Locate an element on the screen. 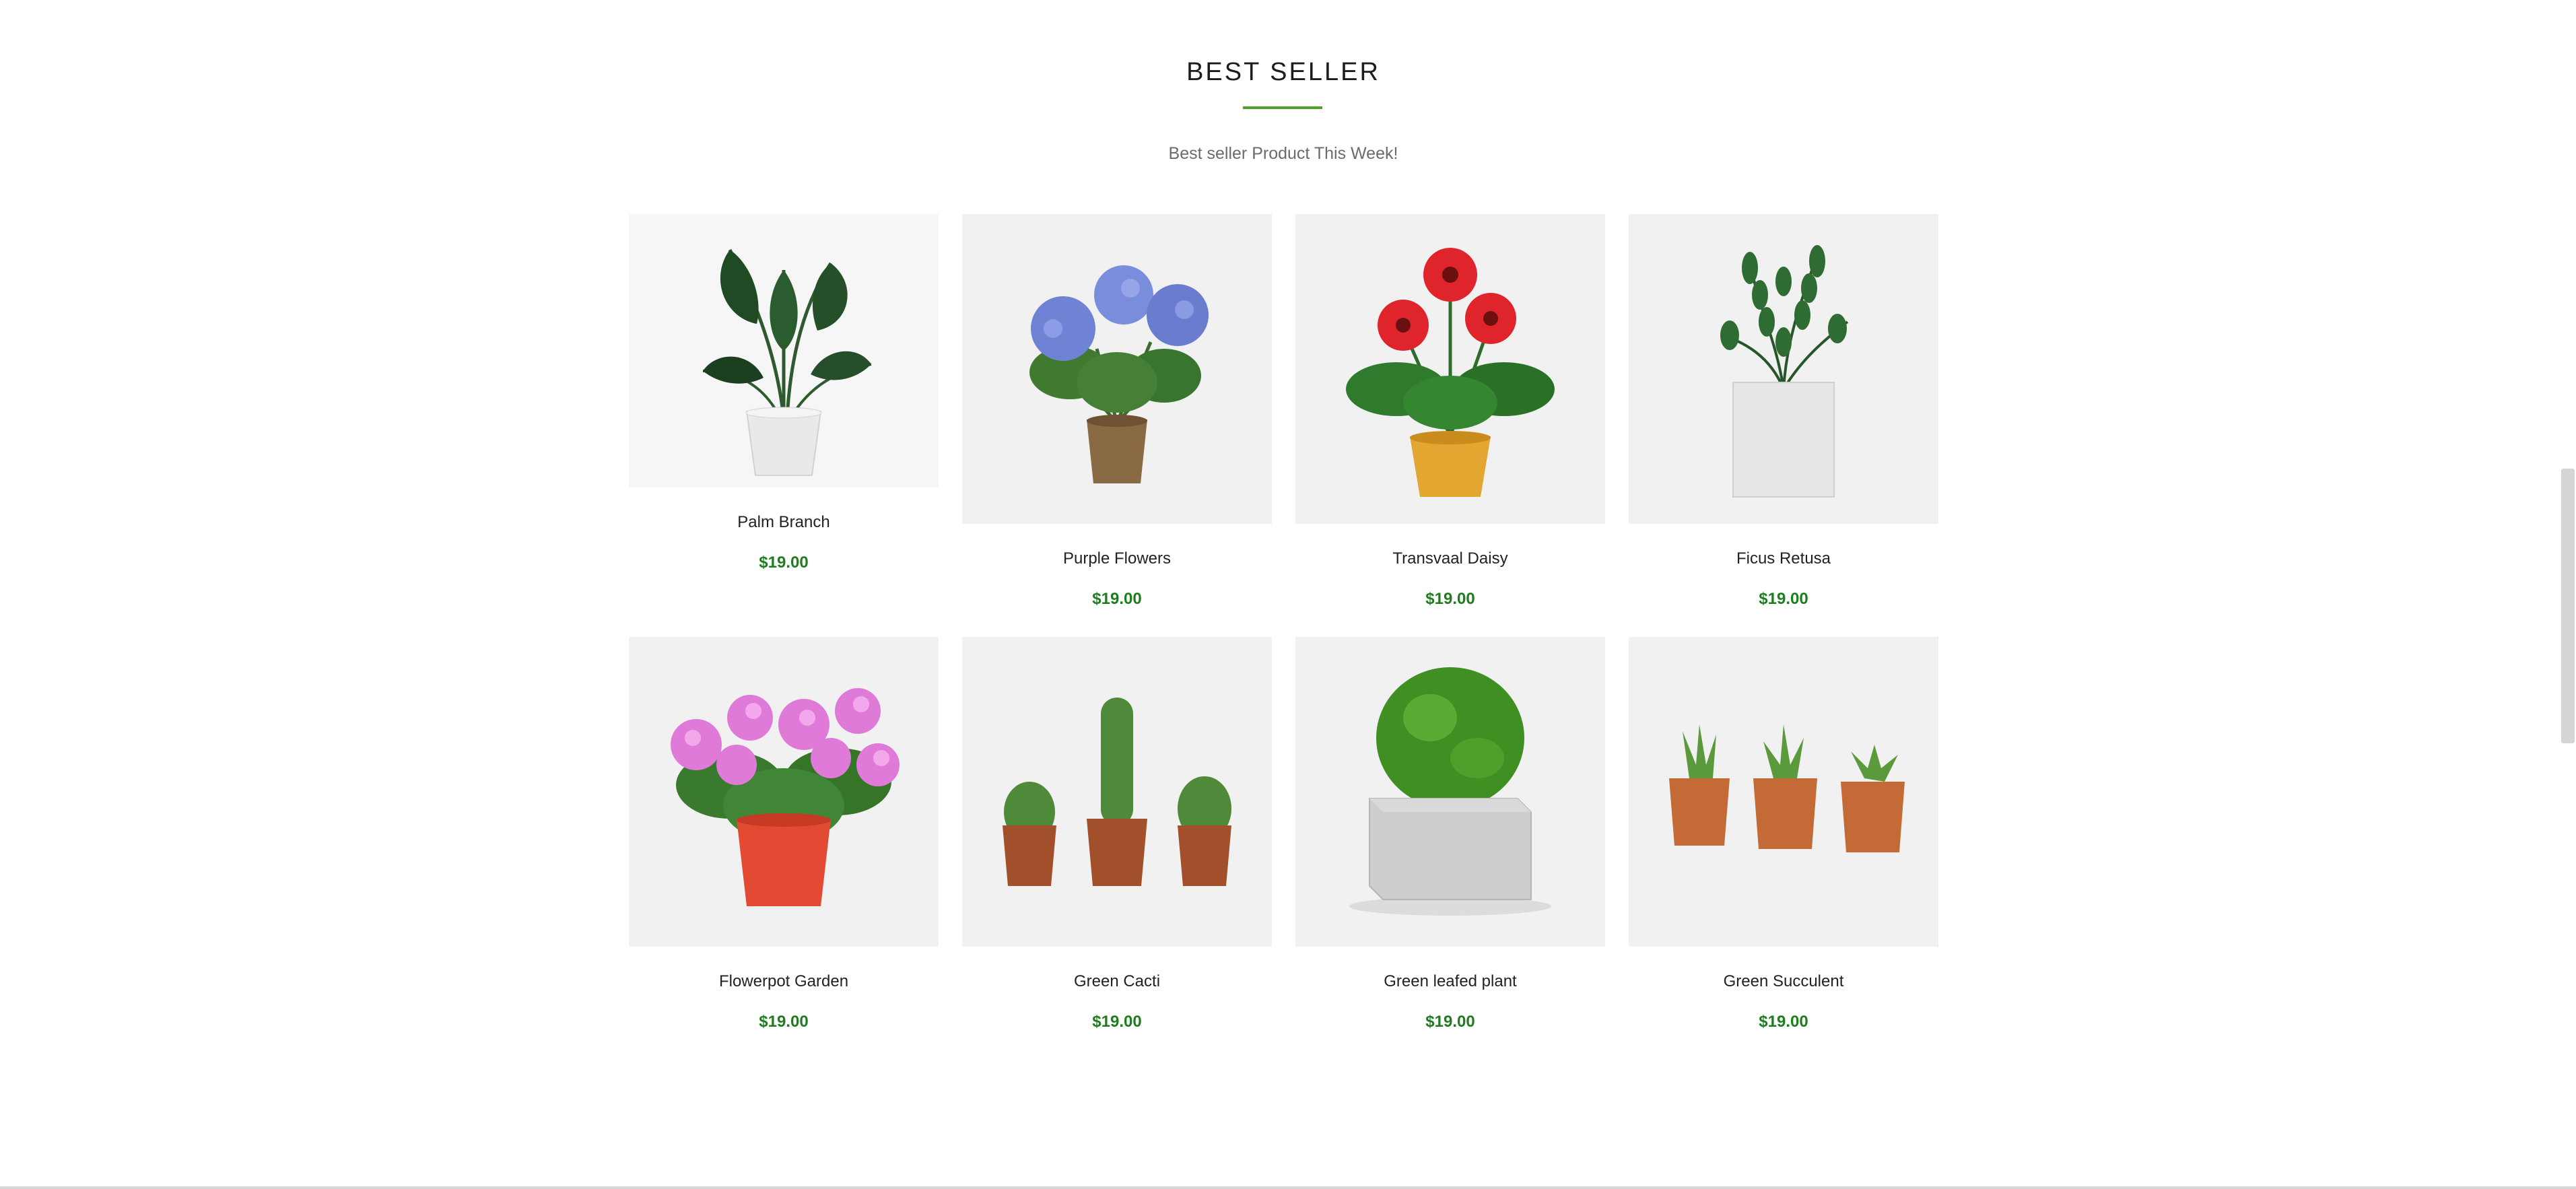 This screenshot has height=1189, width=2576. product-card: Palm Branch $19.00 is located at coordinates (784, 393).